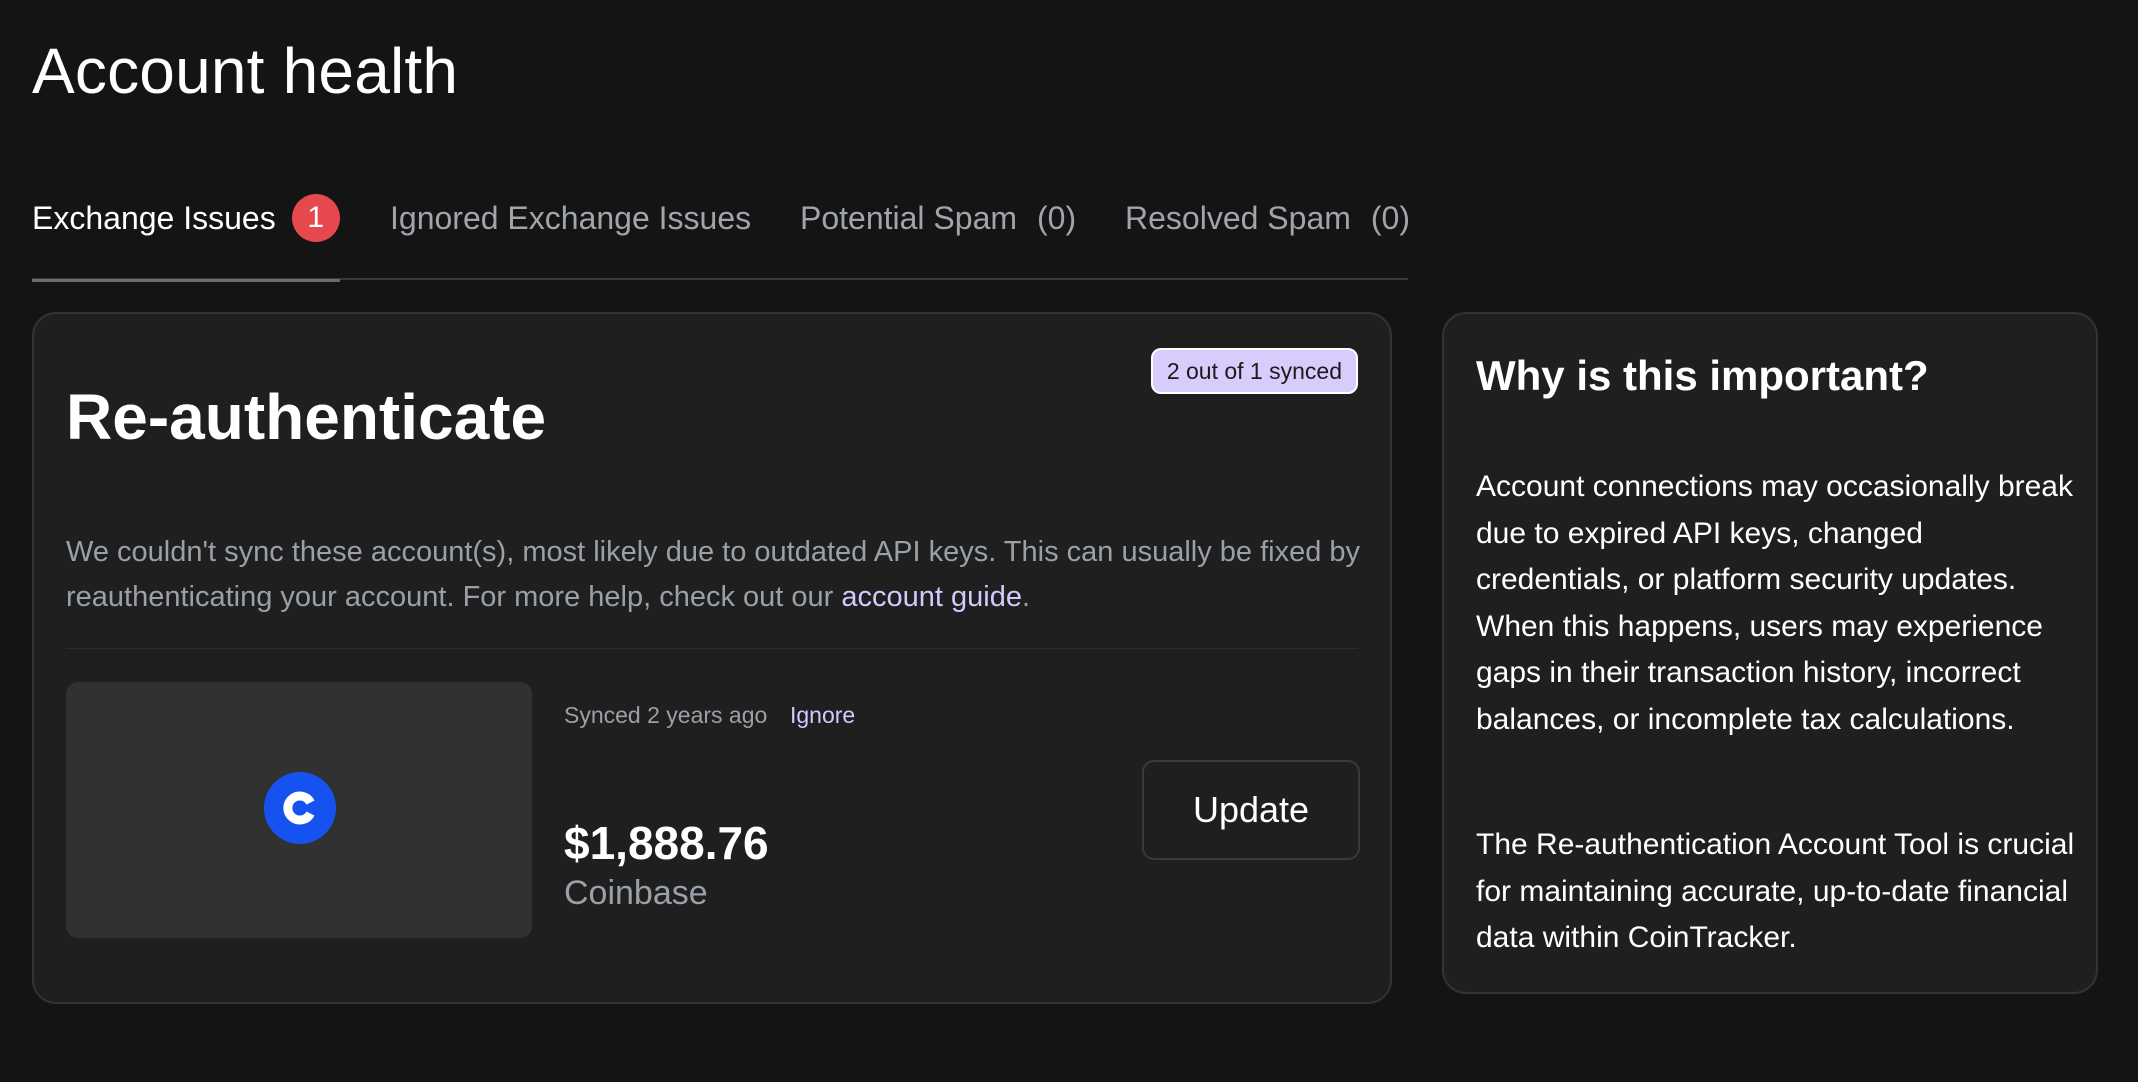 The image size is (2138, 1082). Describe the element at coordinates (154, 218) in the screenshot. I see `tab-label: Exchange Issues` at that location.